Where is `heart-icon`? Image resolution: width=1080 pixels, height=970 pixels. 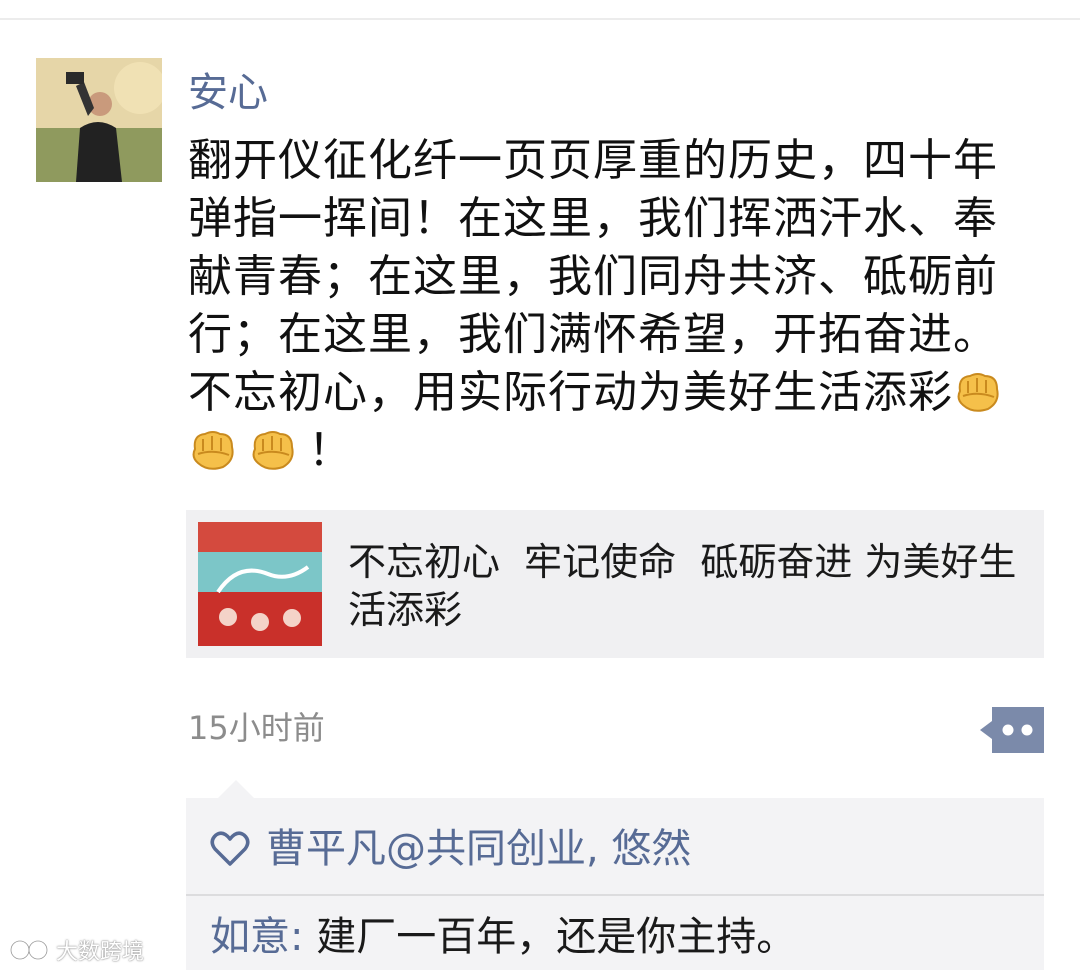 heart-icon is located at coordinates (230, 848).